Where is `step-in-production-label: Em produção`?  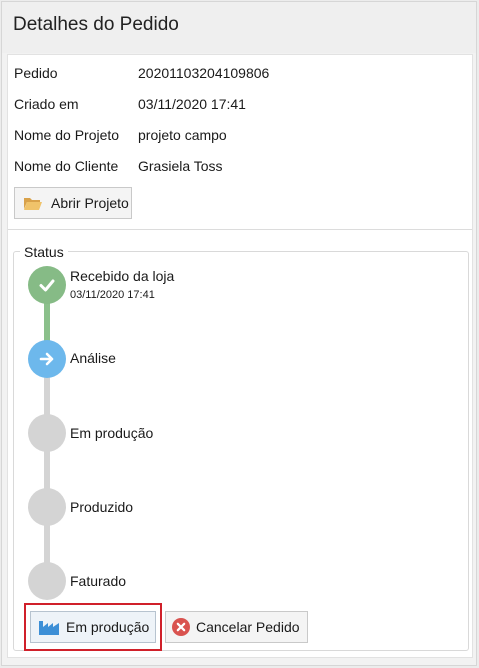
step-in-production-label: Em produção is located at coordinates (112, 433).